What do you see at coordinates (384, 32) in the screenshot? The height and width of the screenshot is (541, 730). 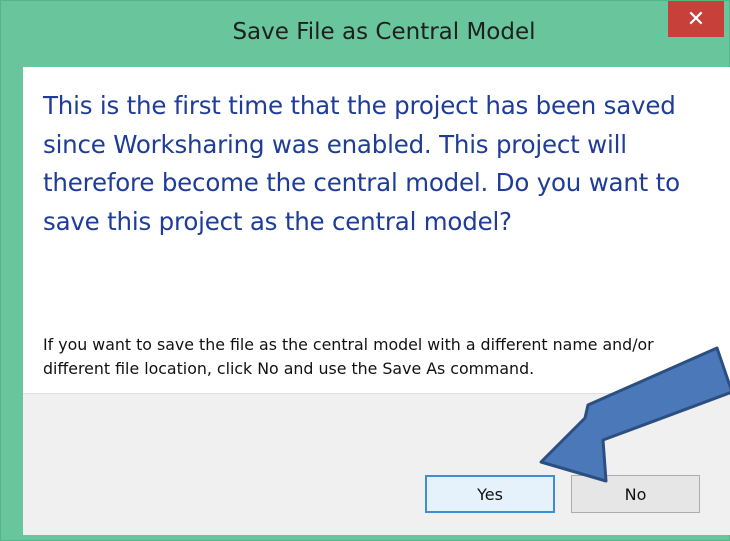 I see `dialog-title: Save File as Central Model` at bounding box center [384, 32].